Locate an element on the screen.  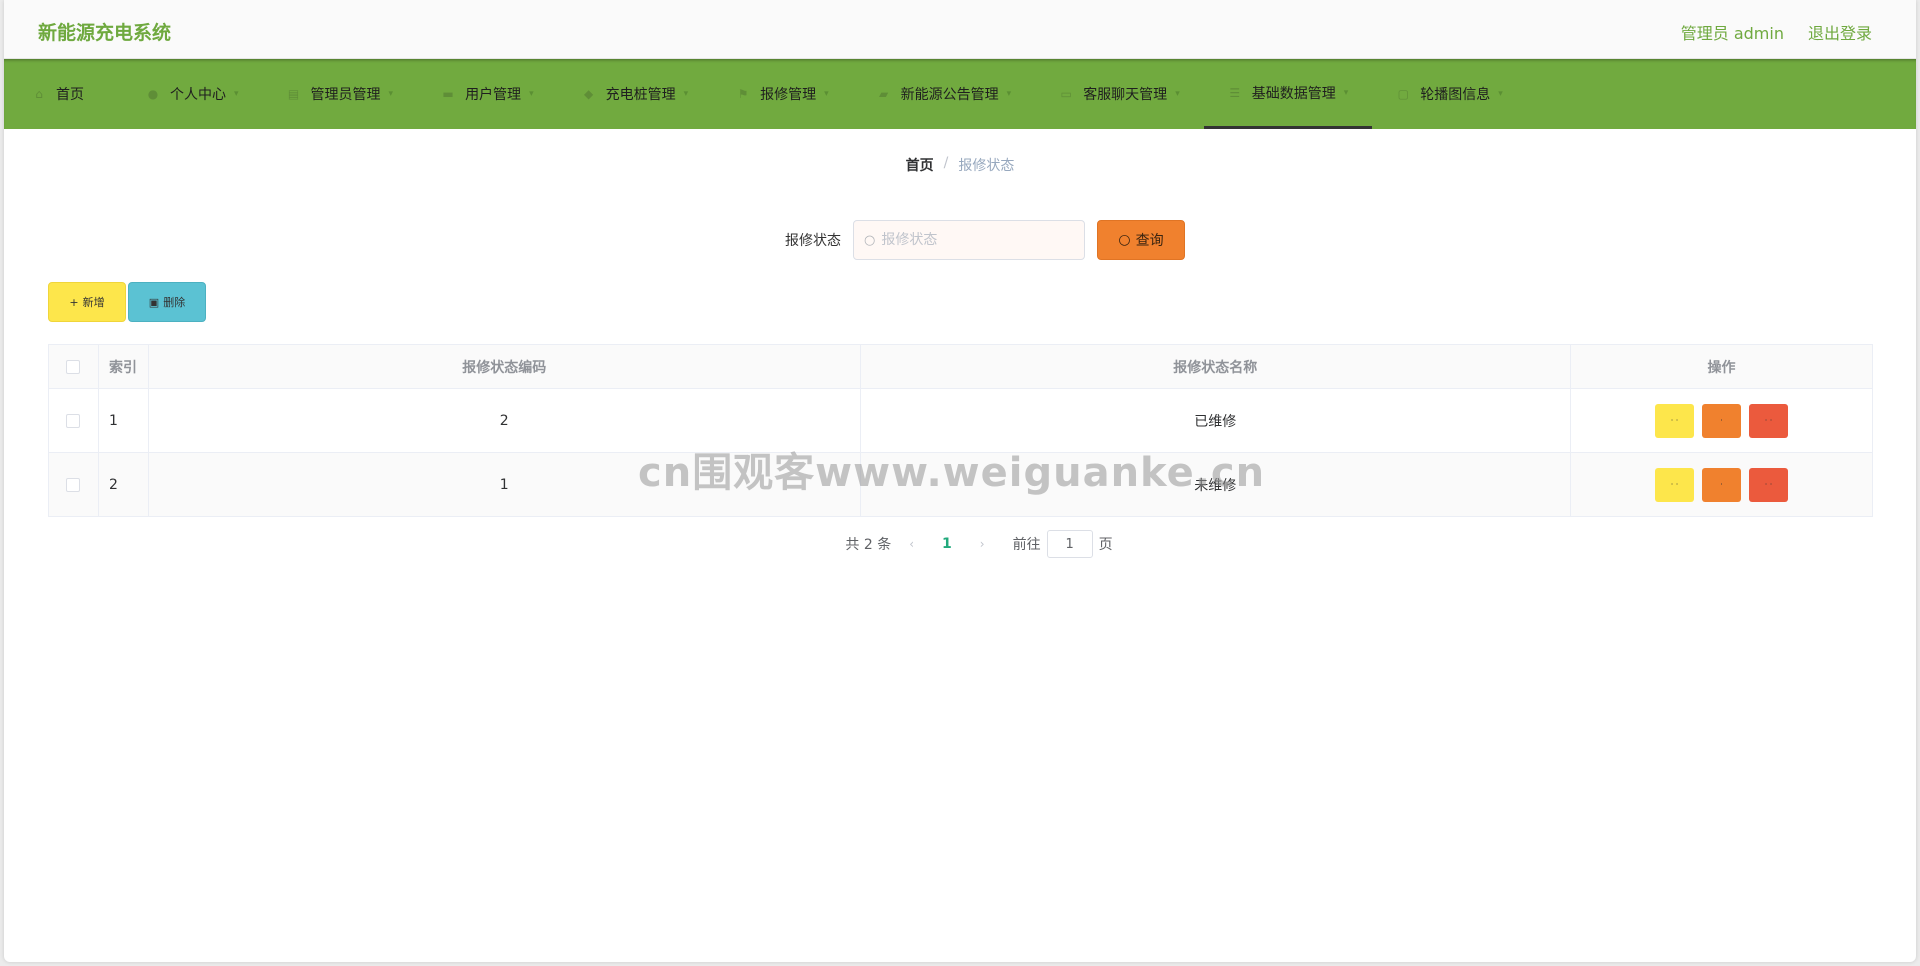
row-code: 1 is located at coordinates (504, 484).